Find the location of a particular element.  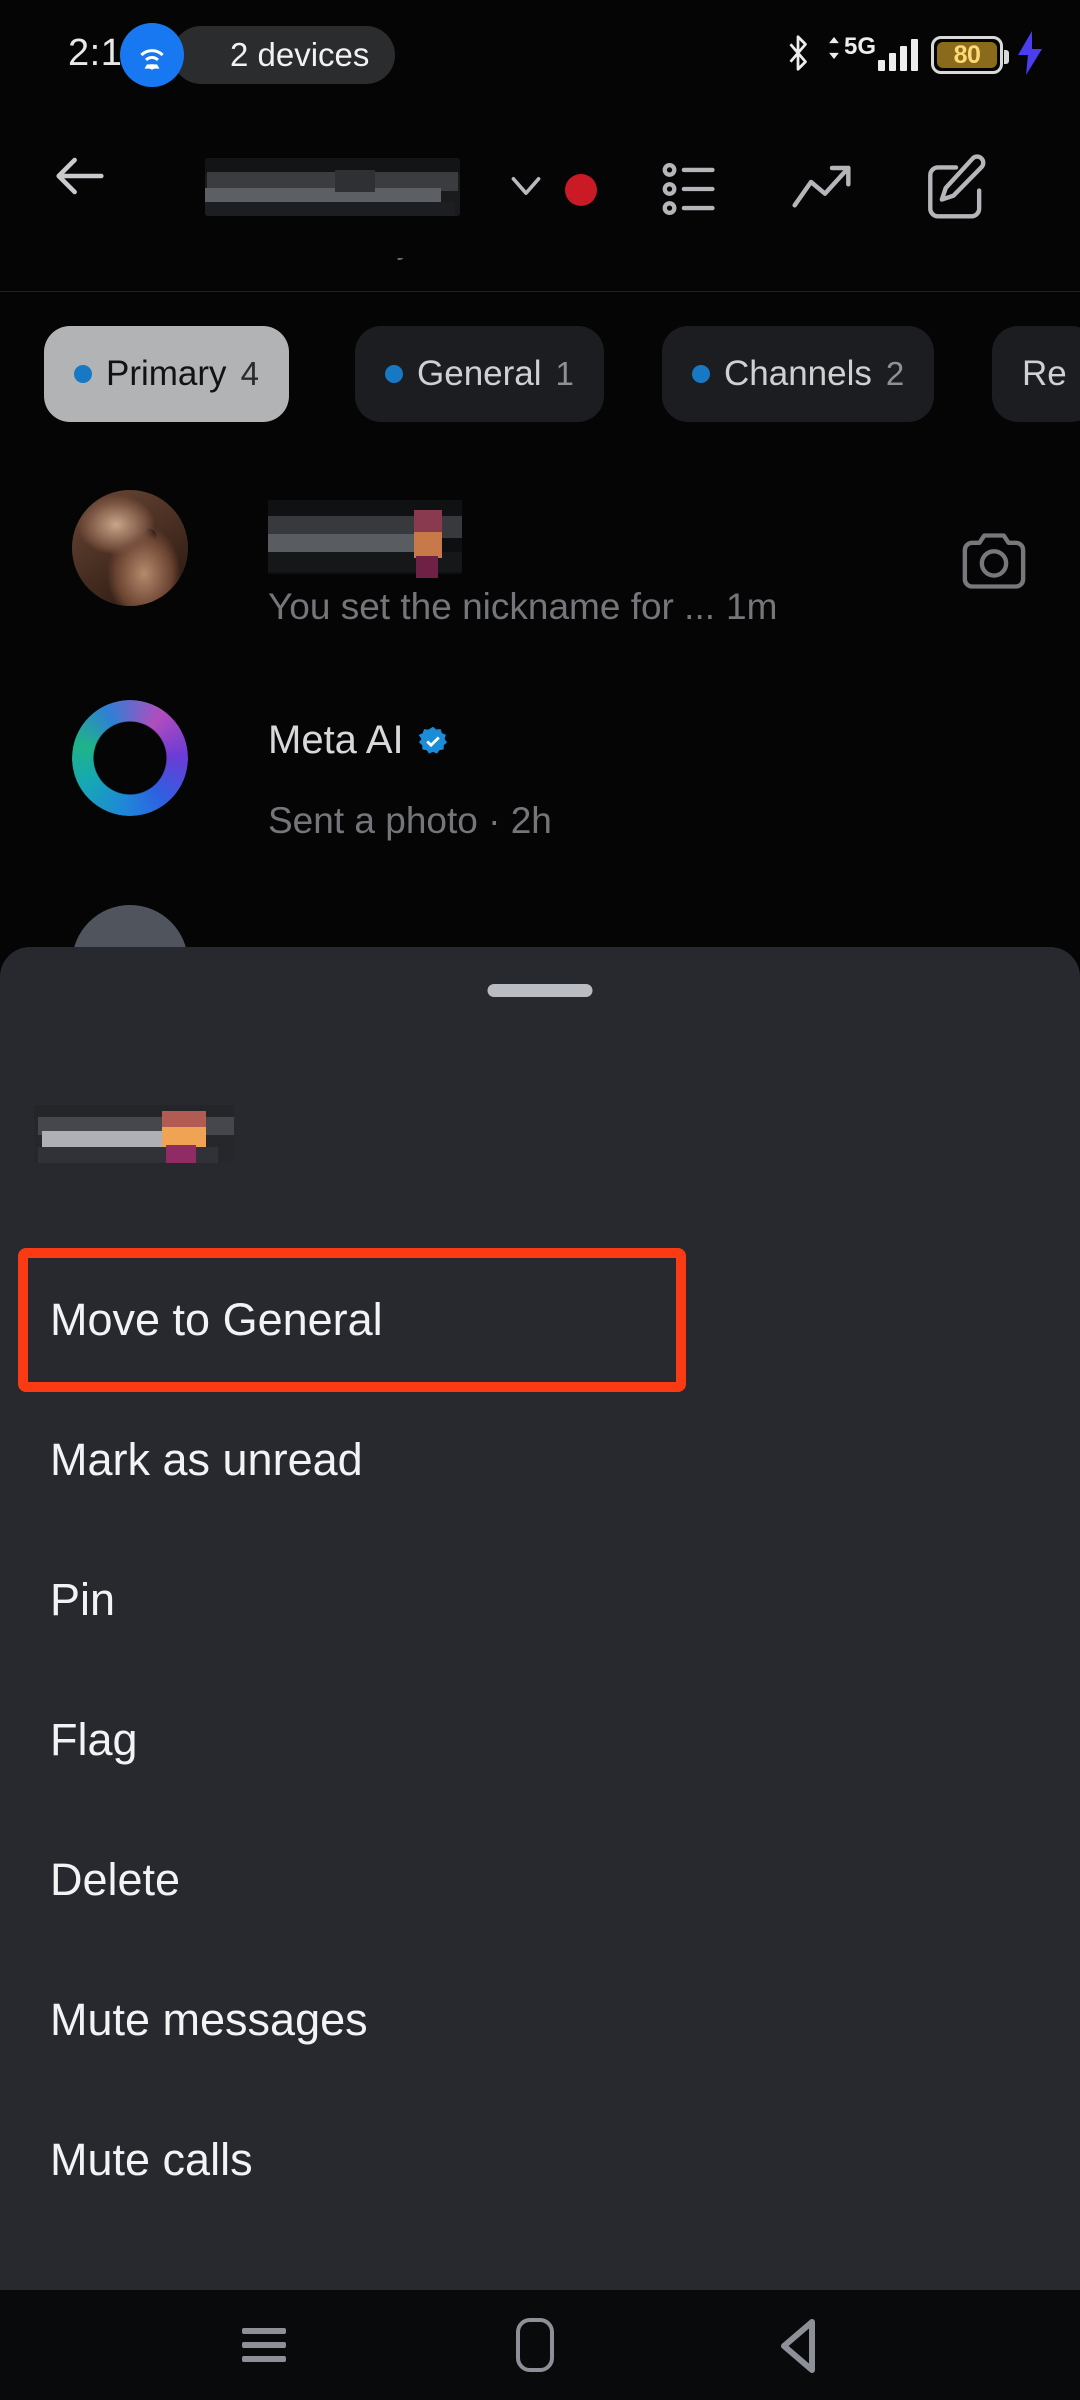

camera-icon is located at coordinates (994, 561).